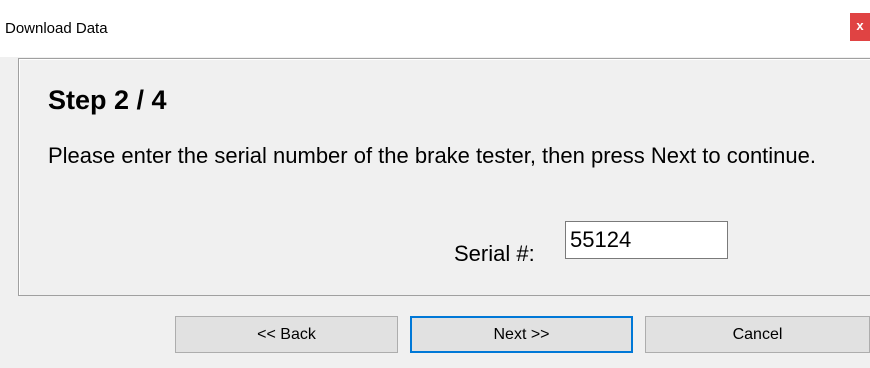 The height and width of the screenshot is (368, 870). I want to click on close-icon: x, so click(860, 27).